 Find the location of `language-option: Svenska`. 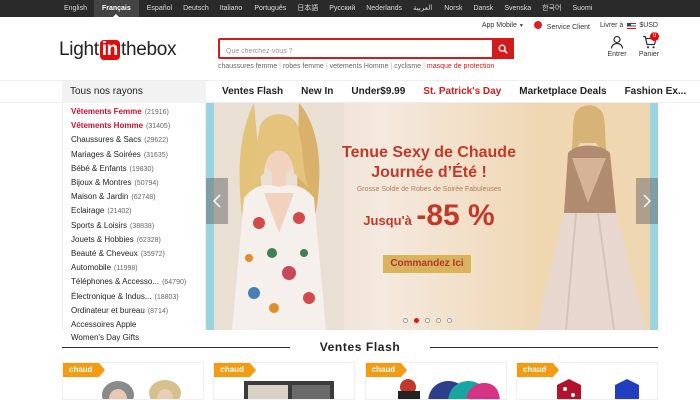

language-option: Svenska is located at coordinates (523, 8).